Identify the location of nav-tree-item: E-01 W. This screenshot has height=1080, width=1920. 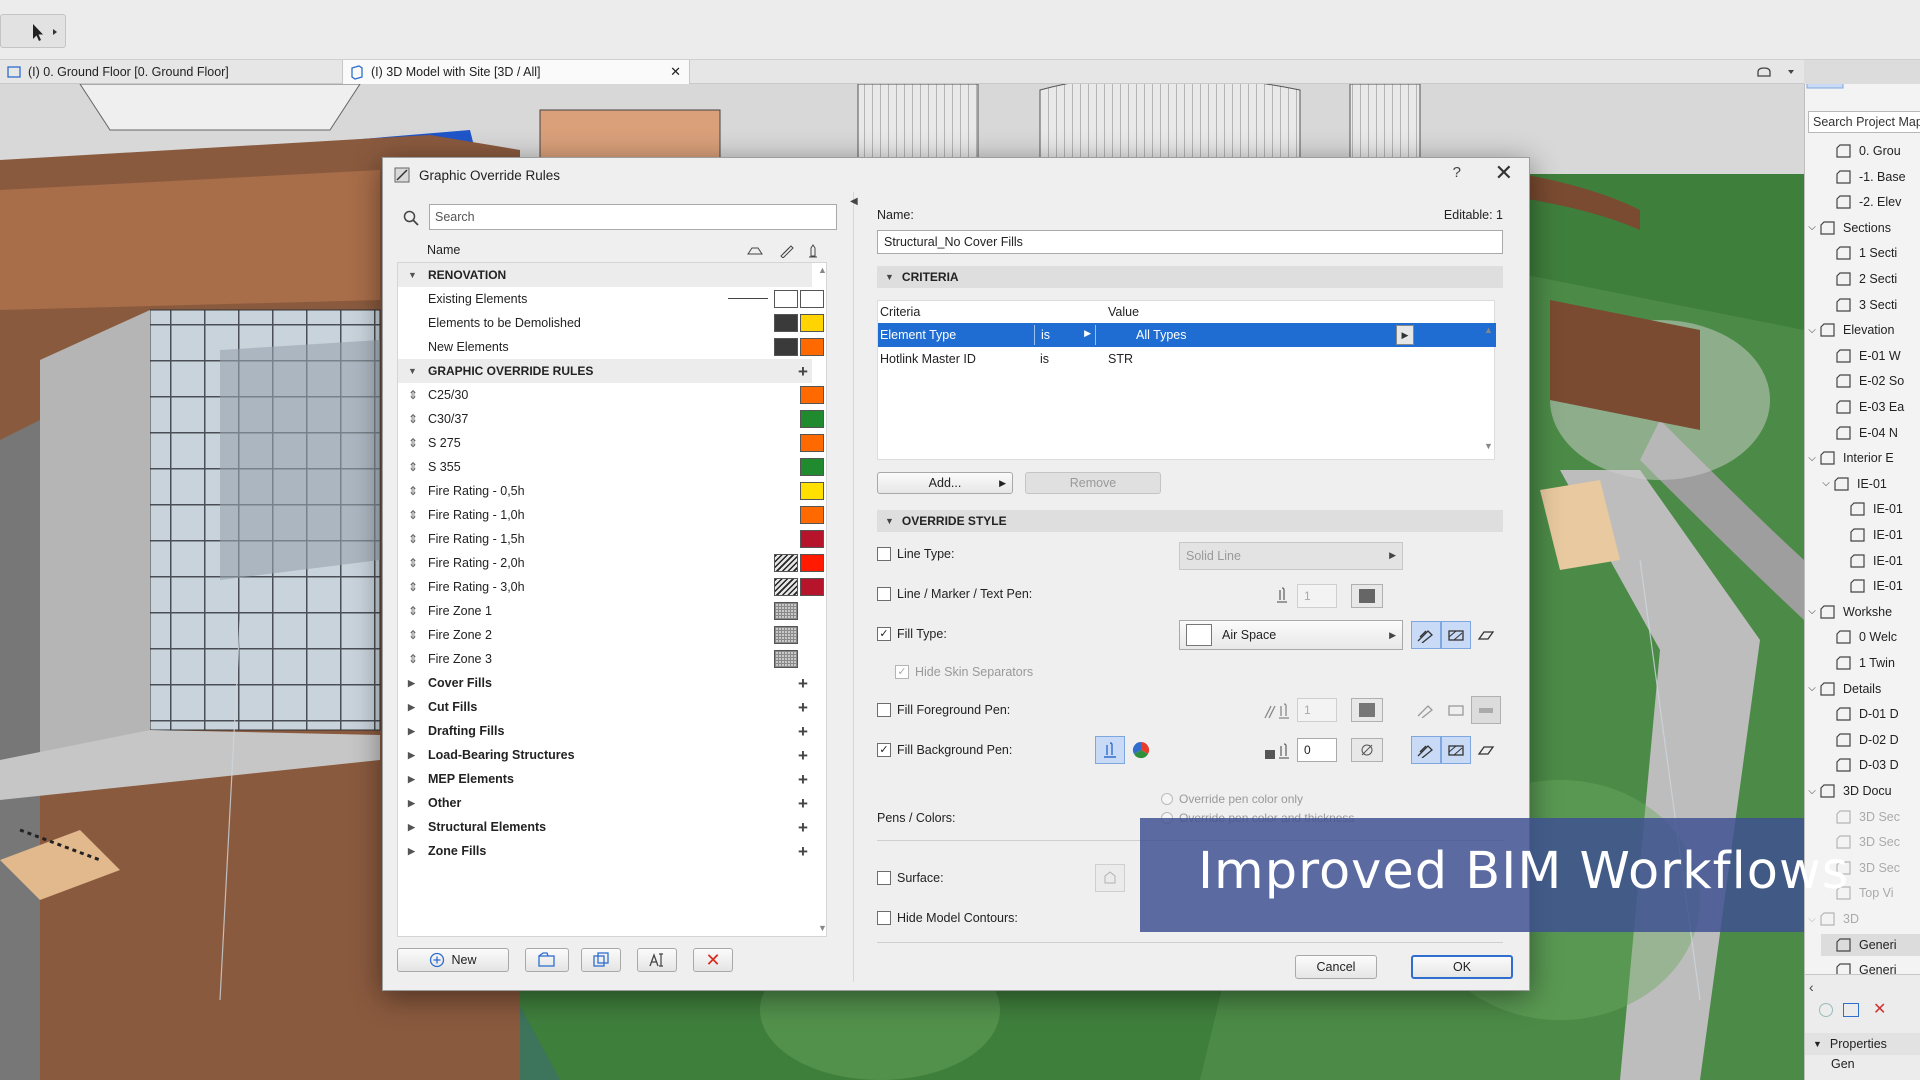
(1861, 356).